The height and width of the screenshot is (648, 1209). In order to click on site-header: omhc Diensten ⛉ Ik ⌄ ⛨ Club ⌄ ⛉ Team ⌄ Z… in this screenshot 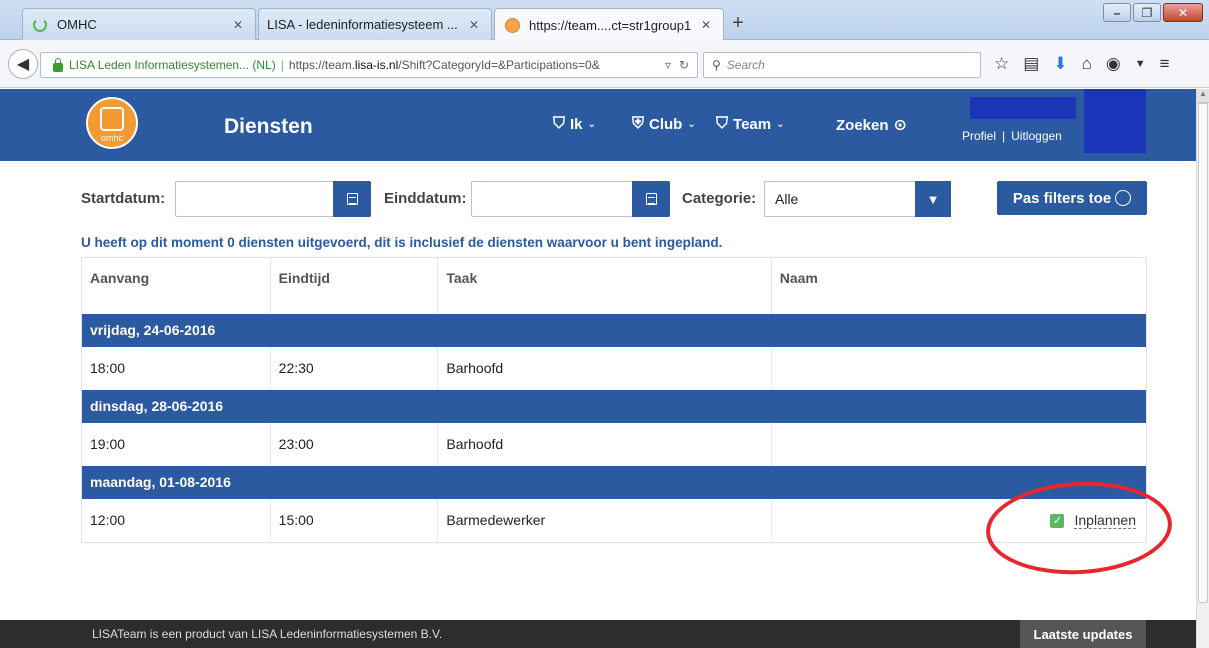, I will do `click(598, 125)`.